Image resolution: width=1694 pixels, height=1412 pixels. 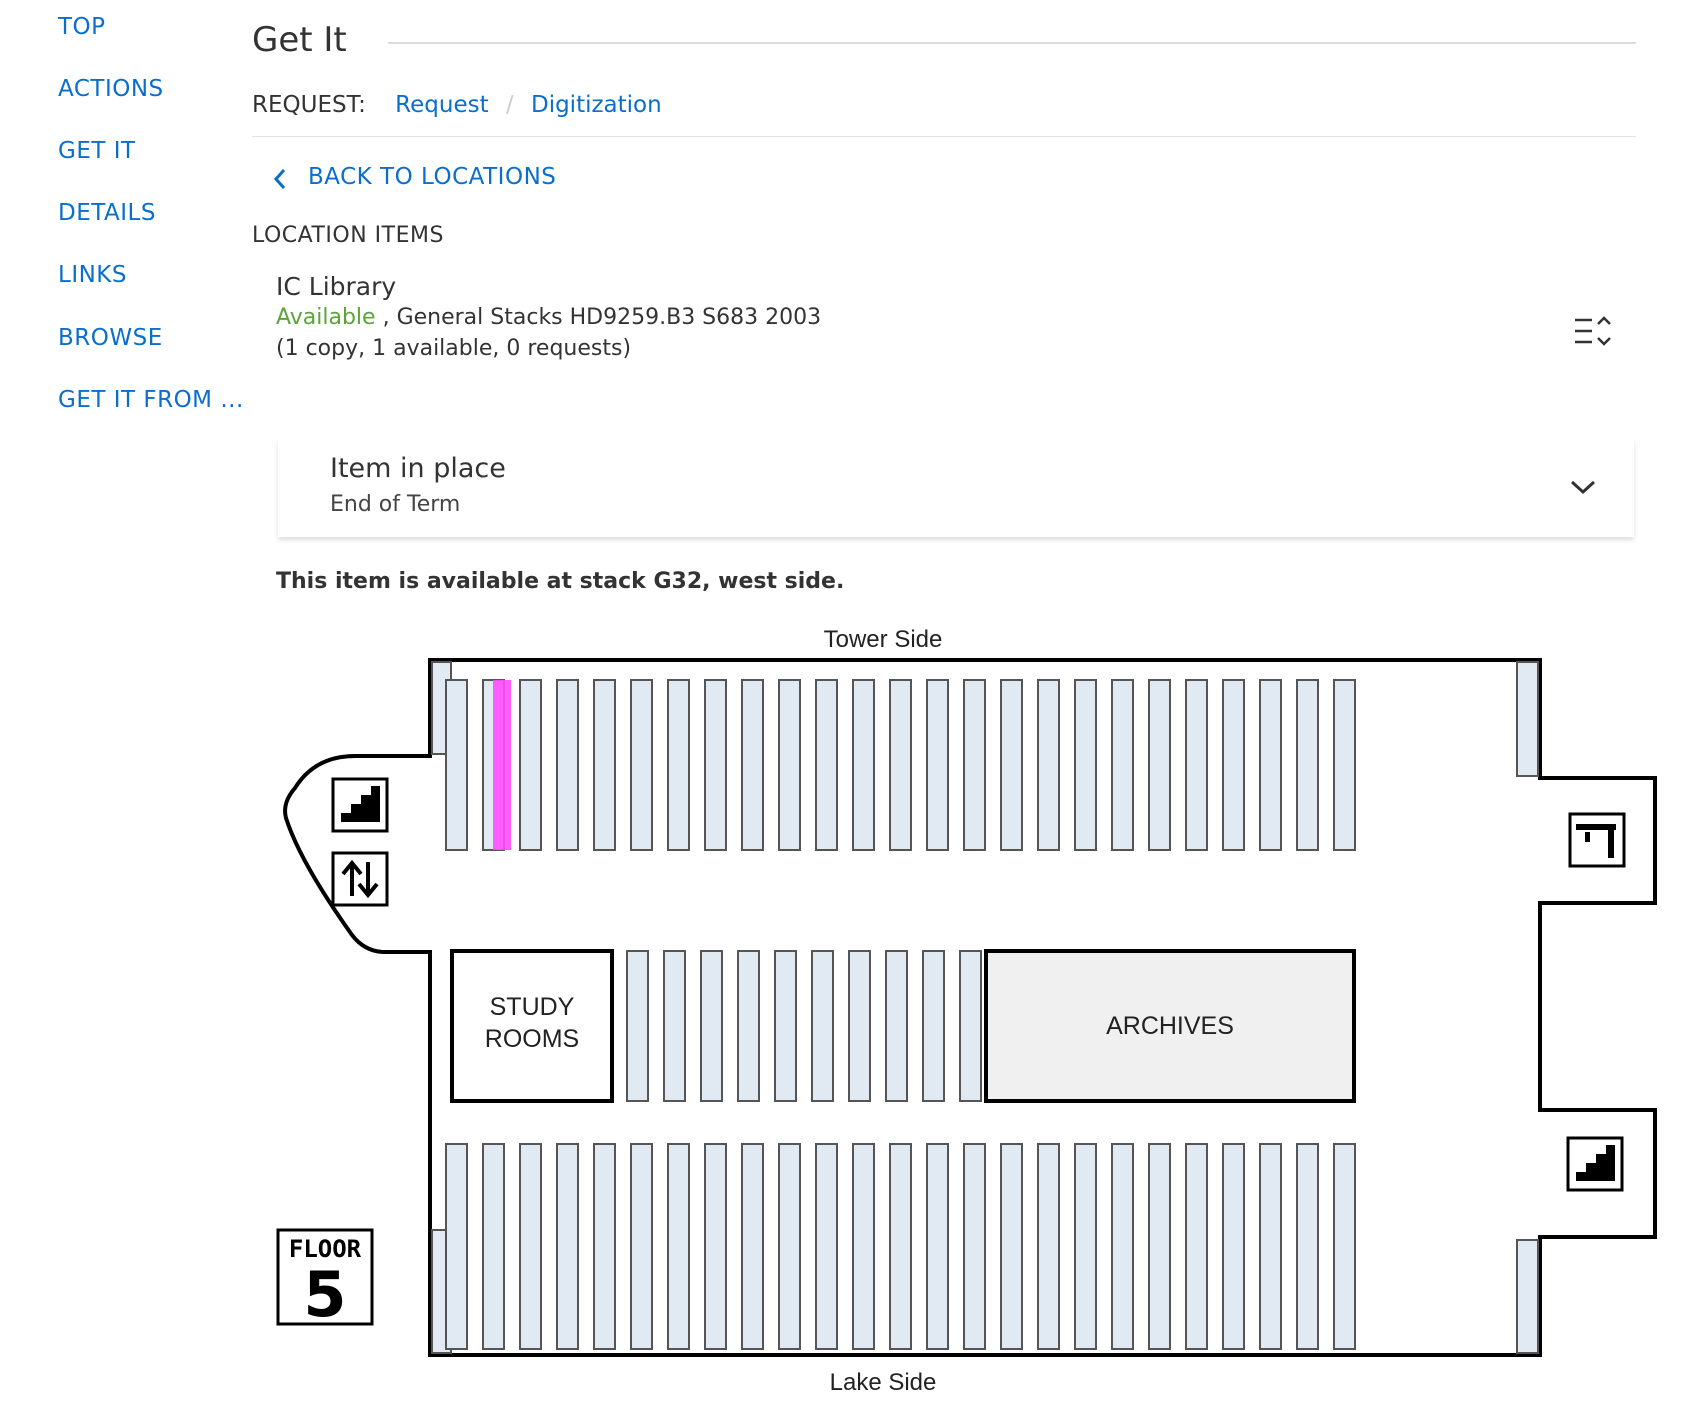 I want to click on nav-details: DETAILS, so click(x=107, y=213).